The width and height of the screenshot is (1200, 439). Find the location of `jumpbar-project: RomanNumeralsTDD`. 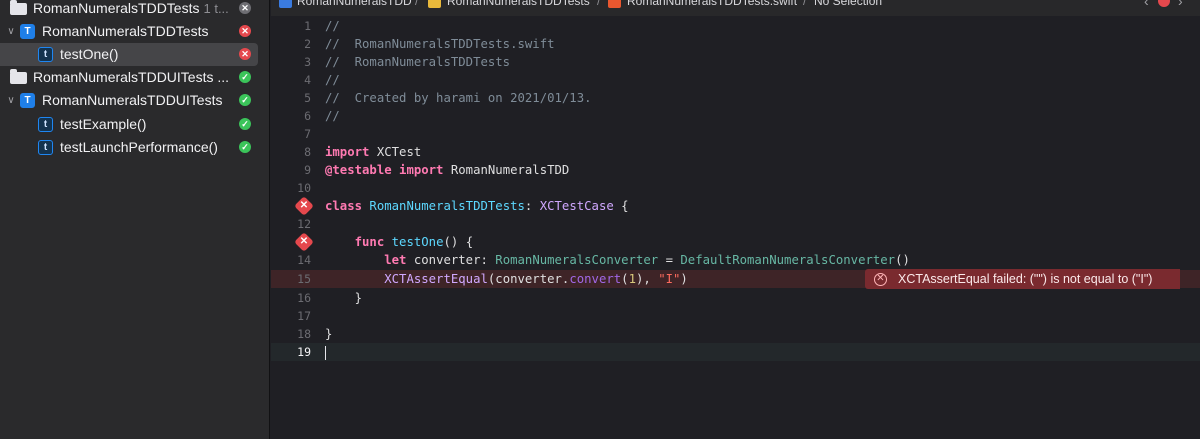

jumpbar-project: RomanNumeralsTDD is located at coordinates (354, 4).